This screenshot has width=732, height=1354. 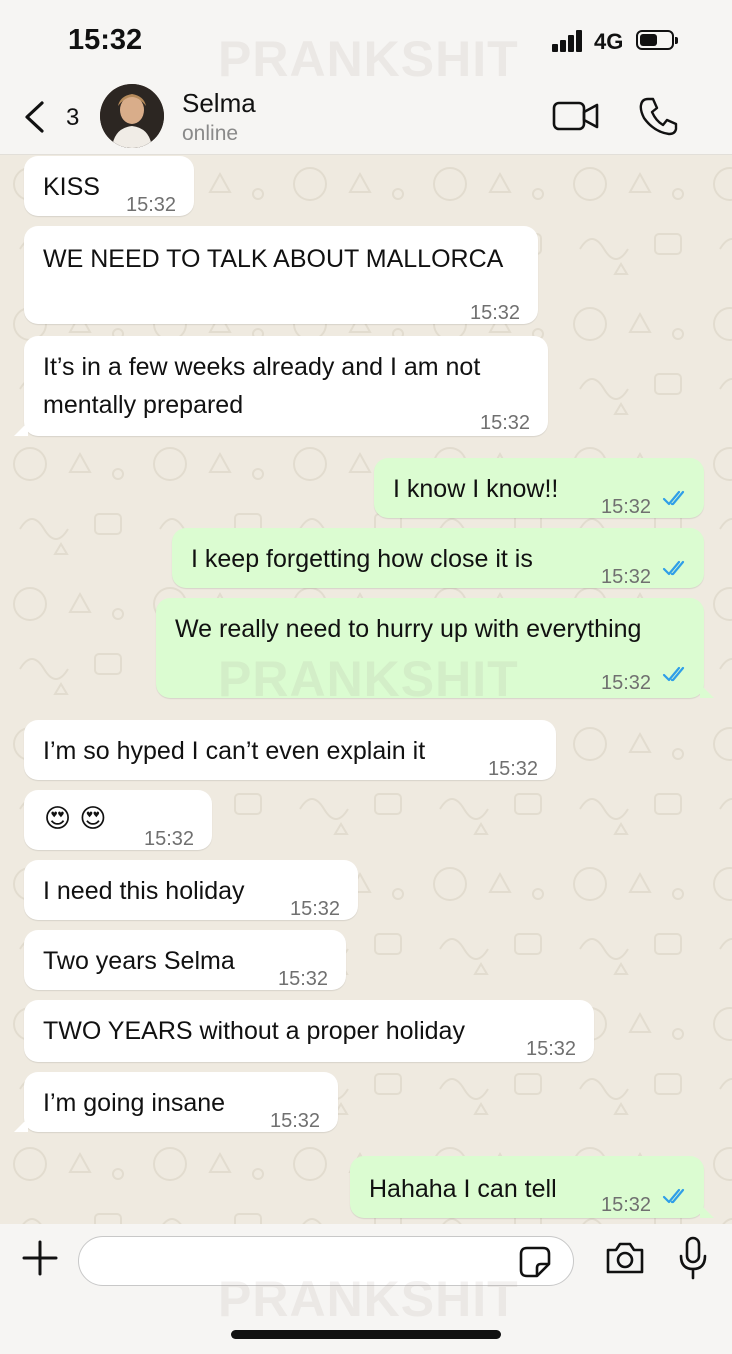 I want to click on chevron-left-icon, so click(x=34, y=117).